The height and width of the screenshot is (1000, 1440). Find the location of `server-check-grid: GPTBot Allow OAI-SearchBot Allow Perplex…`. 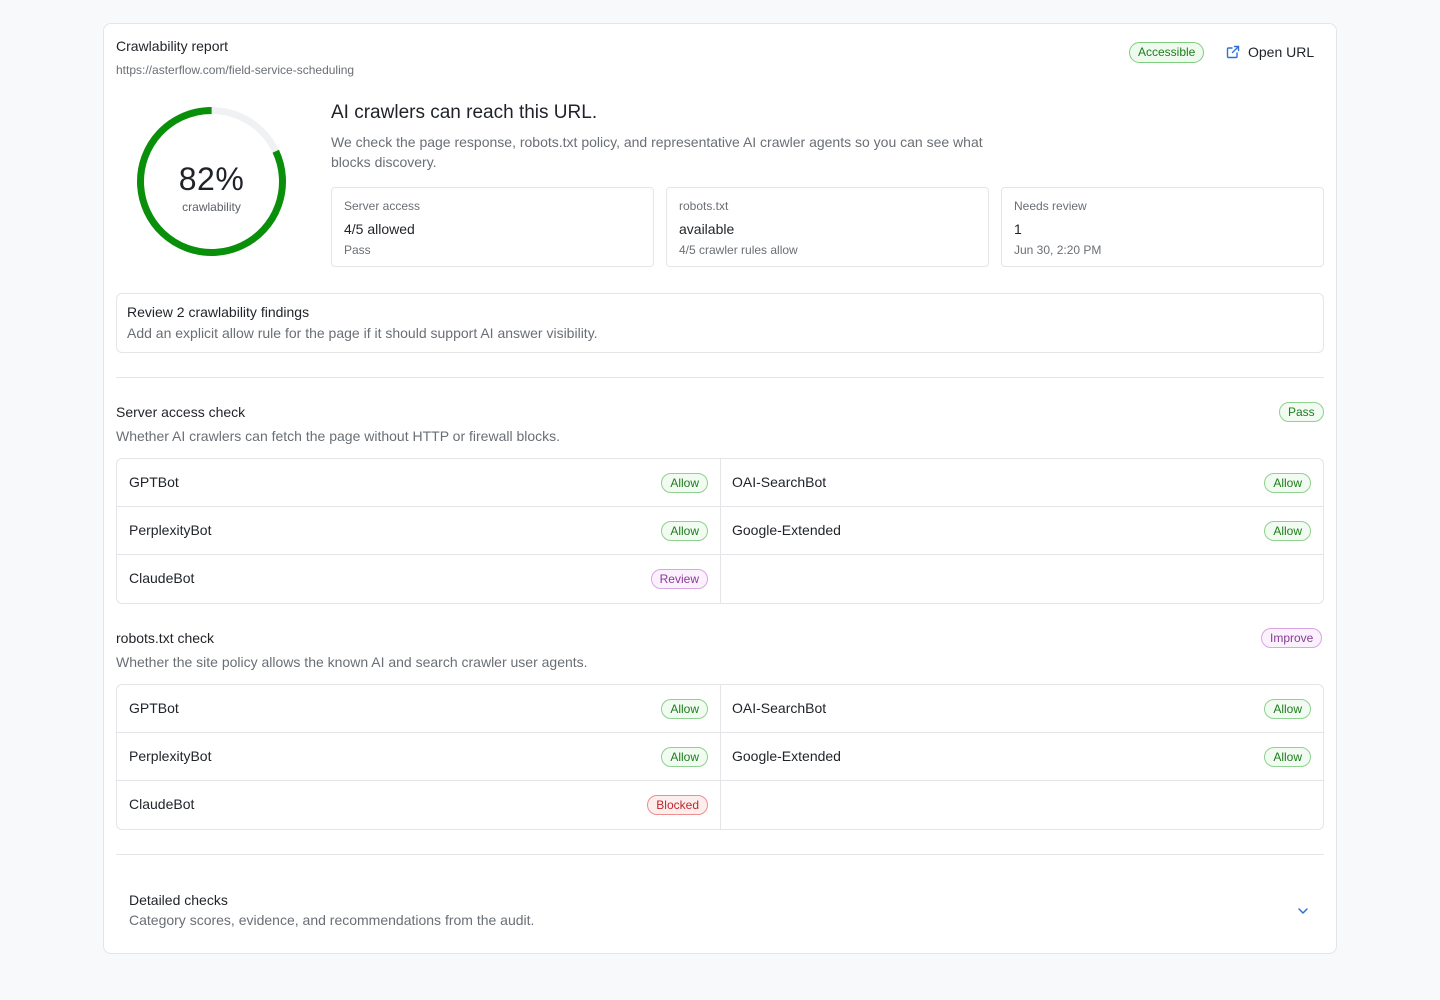

server-check-grid: GPTBot Allow OAI-SearchBot Allow Perplex… is located at coordinates (720, 531).